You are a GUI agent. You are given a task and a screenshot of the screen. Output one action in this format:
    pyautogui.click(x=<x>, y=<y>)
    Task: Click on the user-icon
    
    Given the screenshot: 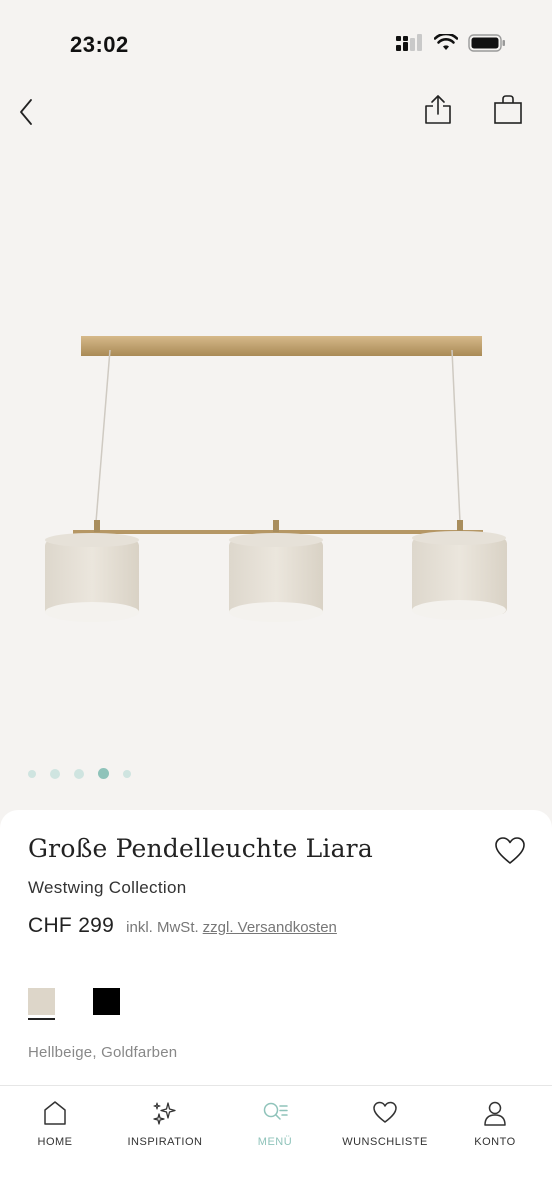 What is the action you would take?
    pyautogui.click(x=495, y=1113)
    